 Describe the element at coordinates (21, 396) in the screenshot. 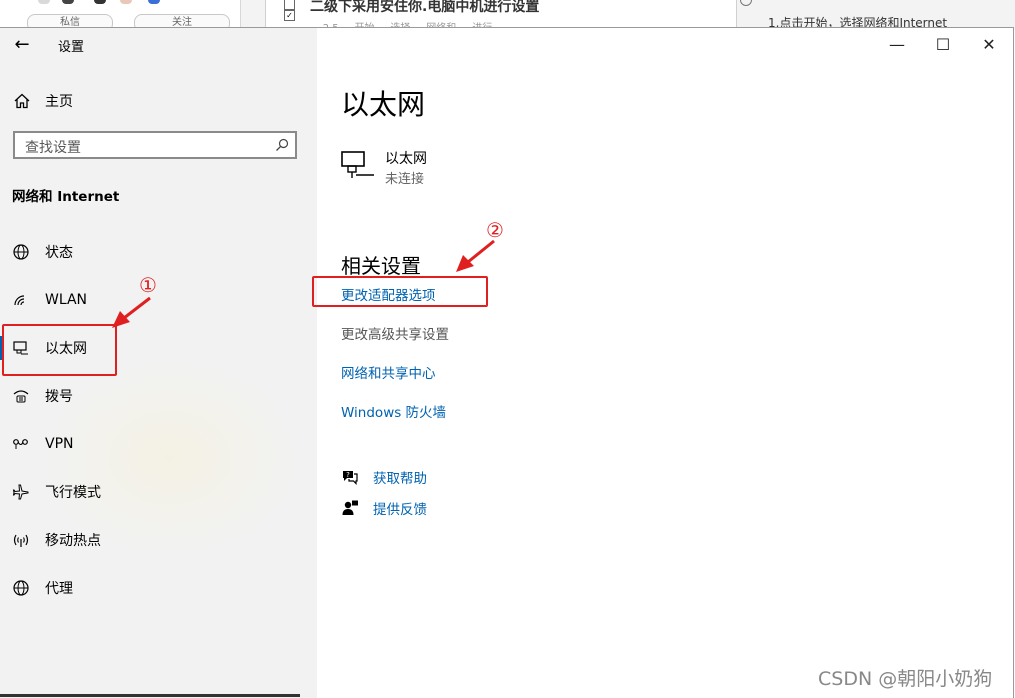

I see `dialup-icon` at that location.